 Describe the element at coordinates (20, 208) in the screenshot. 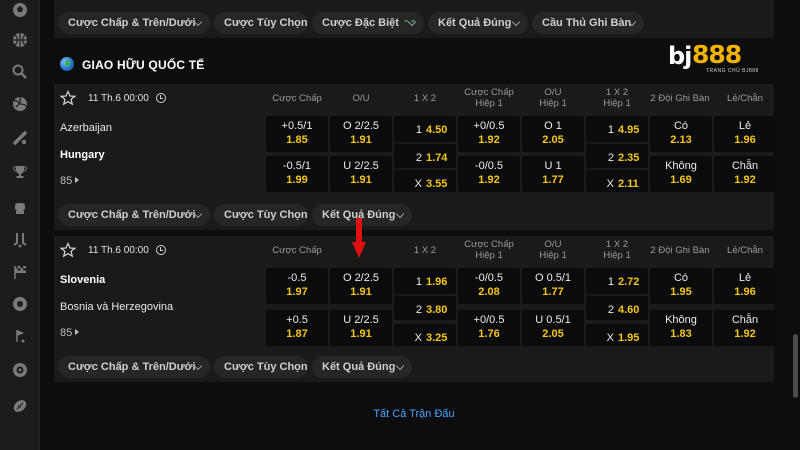

I see `boxing-icon` at that location.